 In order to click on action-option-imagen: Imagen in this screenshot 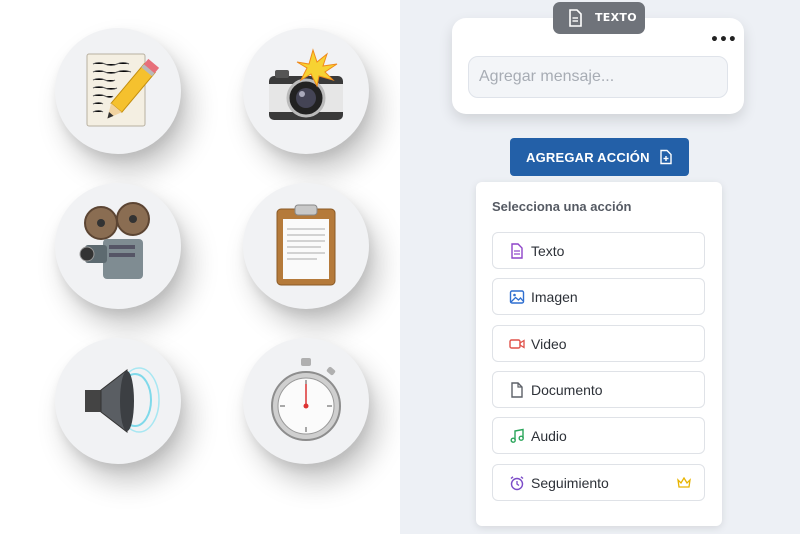, I will do `click(598, 296)`.